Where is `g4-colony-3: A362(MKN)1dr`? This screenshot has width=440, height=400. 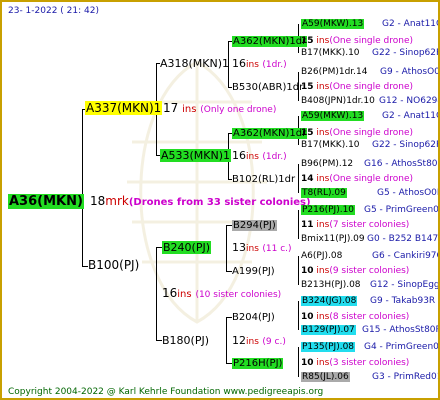 g4-colony-3: A362(MKN)1dr is located at coordinates (270, 133).